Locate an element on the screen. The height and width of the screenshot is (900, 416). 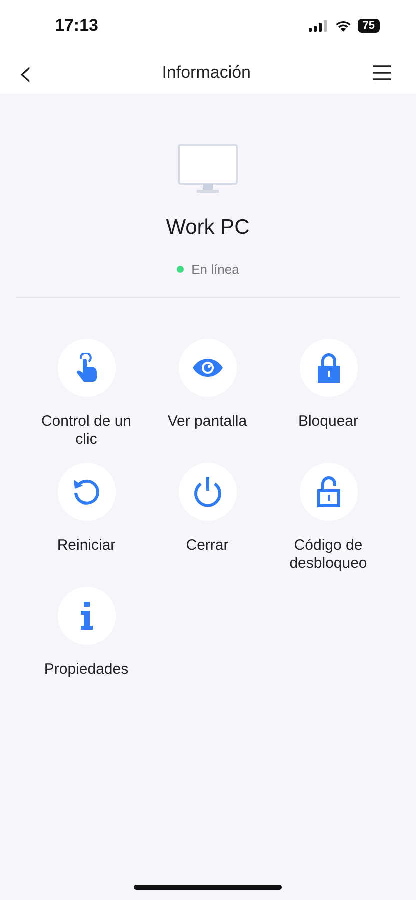
eye-icon is located at coordinates (208, 368).